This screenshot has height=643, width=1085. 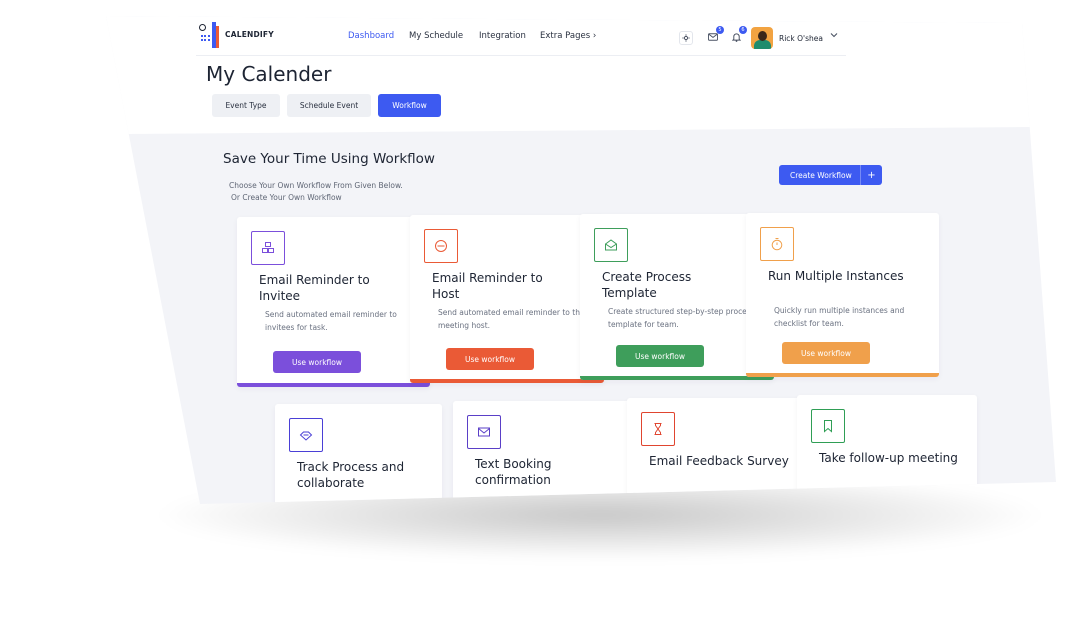 I want to click on card-title: Email Feedback Survey, so click(x=719, y=461).